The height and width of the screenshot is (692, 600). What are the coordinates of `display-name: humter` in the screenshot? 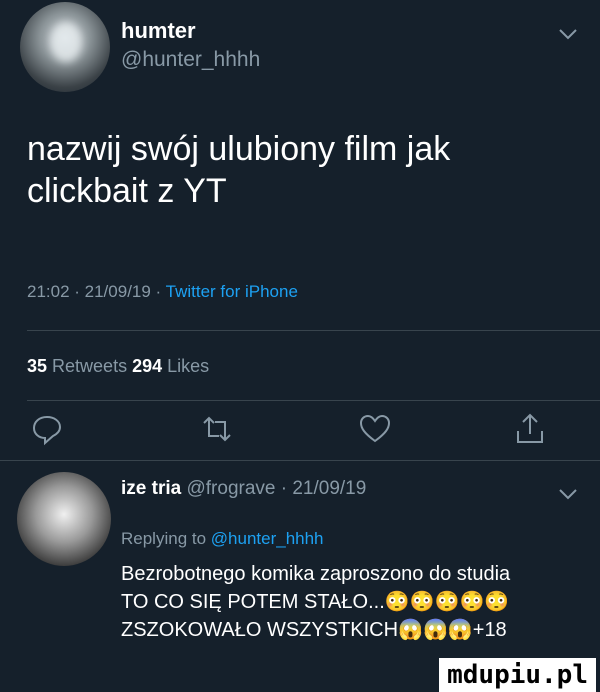 It's located at (158, 31).